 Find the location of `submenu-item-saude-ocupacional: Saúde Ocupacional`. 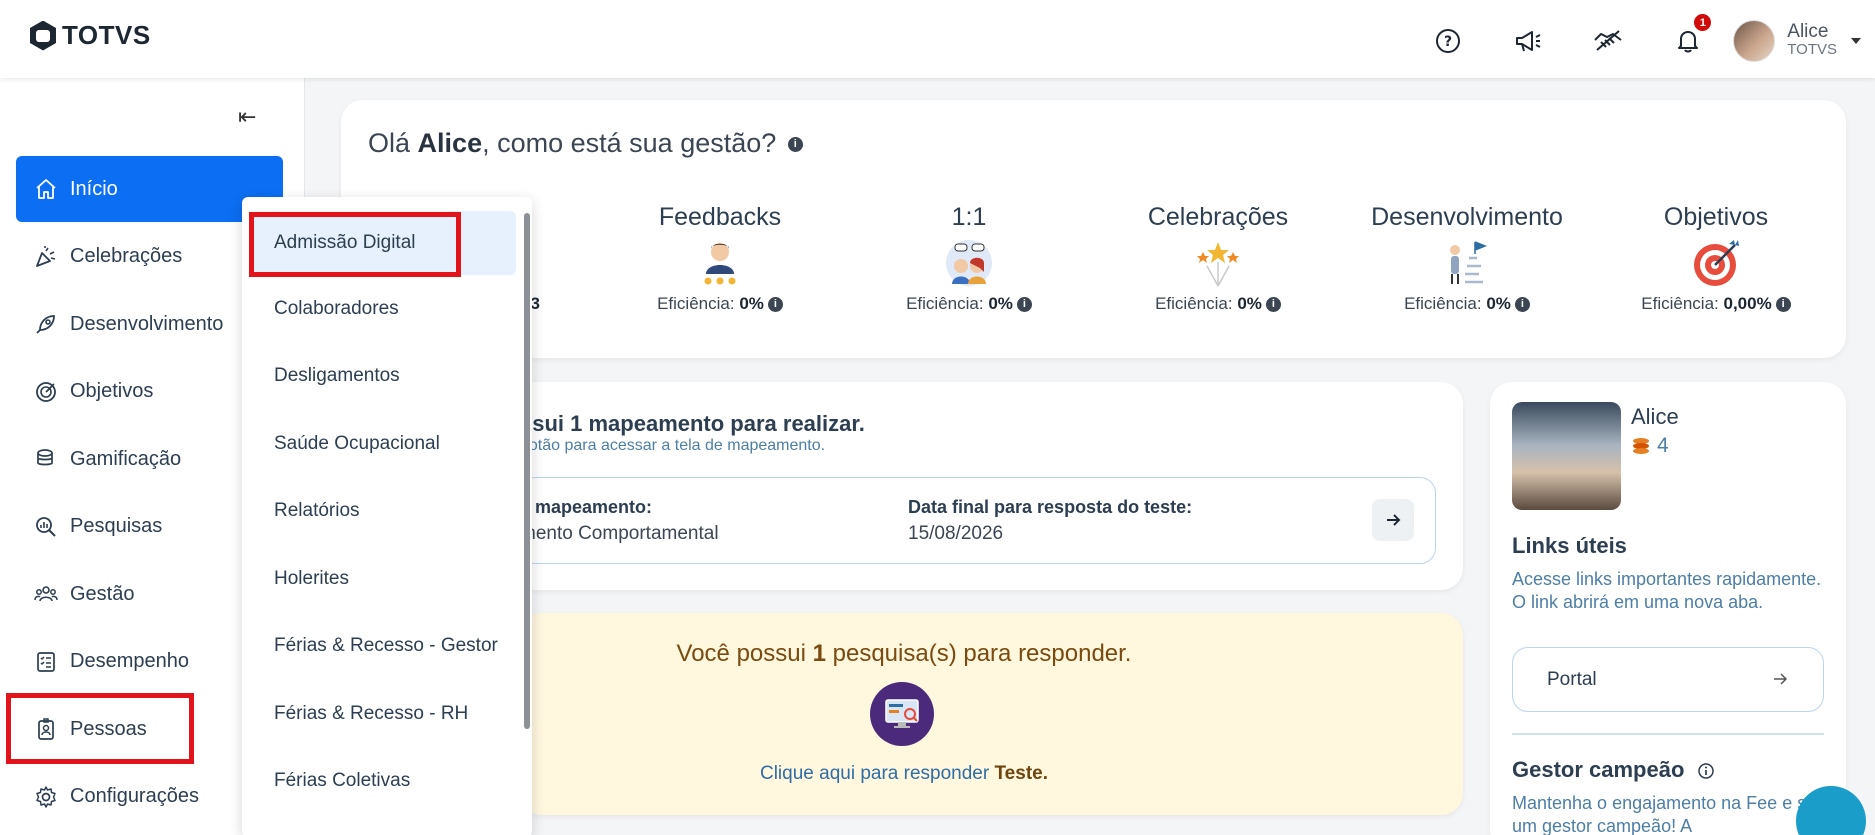

submenu-item-saude-ocupacional: Saúde Ocupacional is located at coordinates (387, 444).